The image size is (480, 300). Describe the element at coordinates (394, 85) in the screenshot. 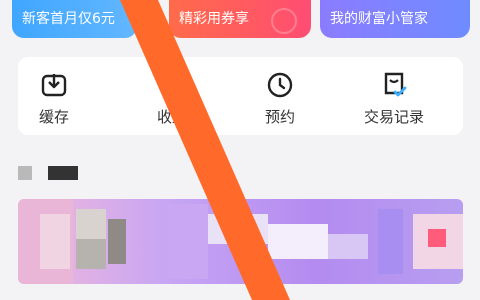

I see `trade-record-icon` at that location.